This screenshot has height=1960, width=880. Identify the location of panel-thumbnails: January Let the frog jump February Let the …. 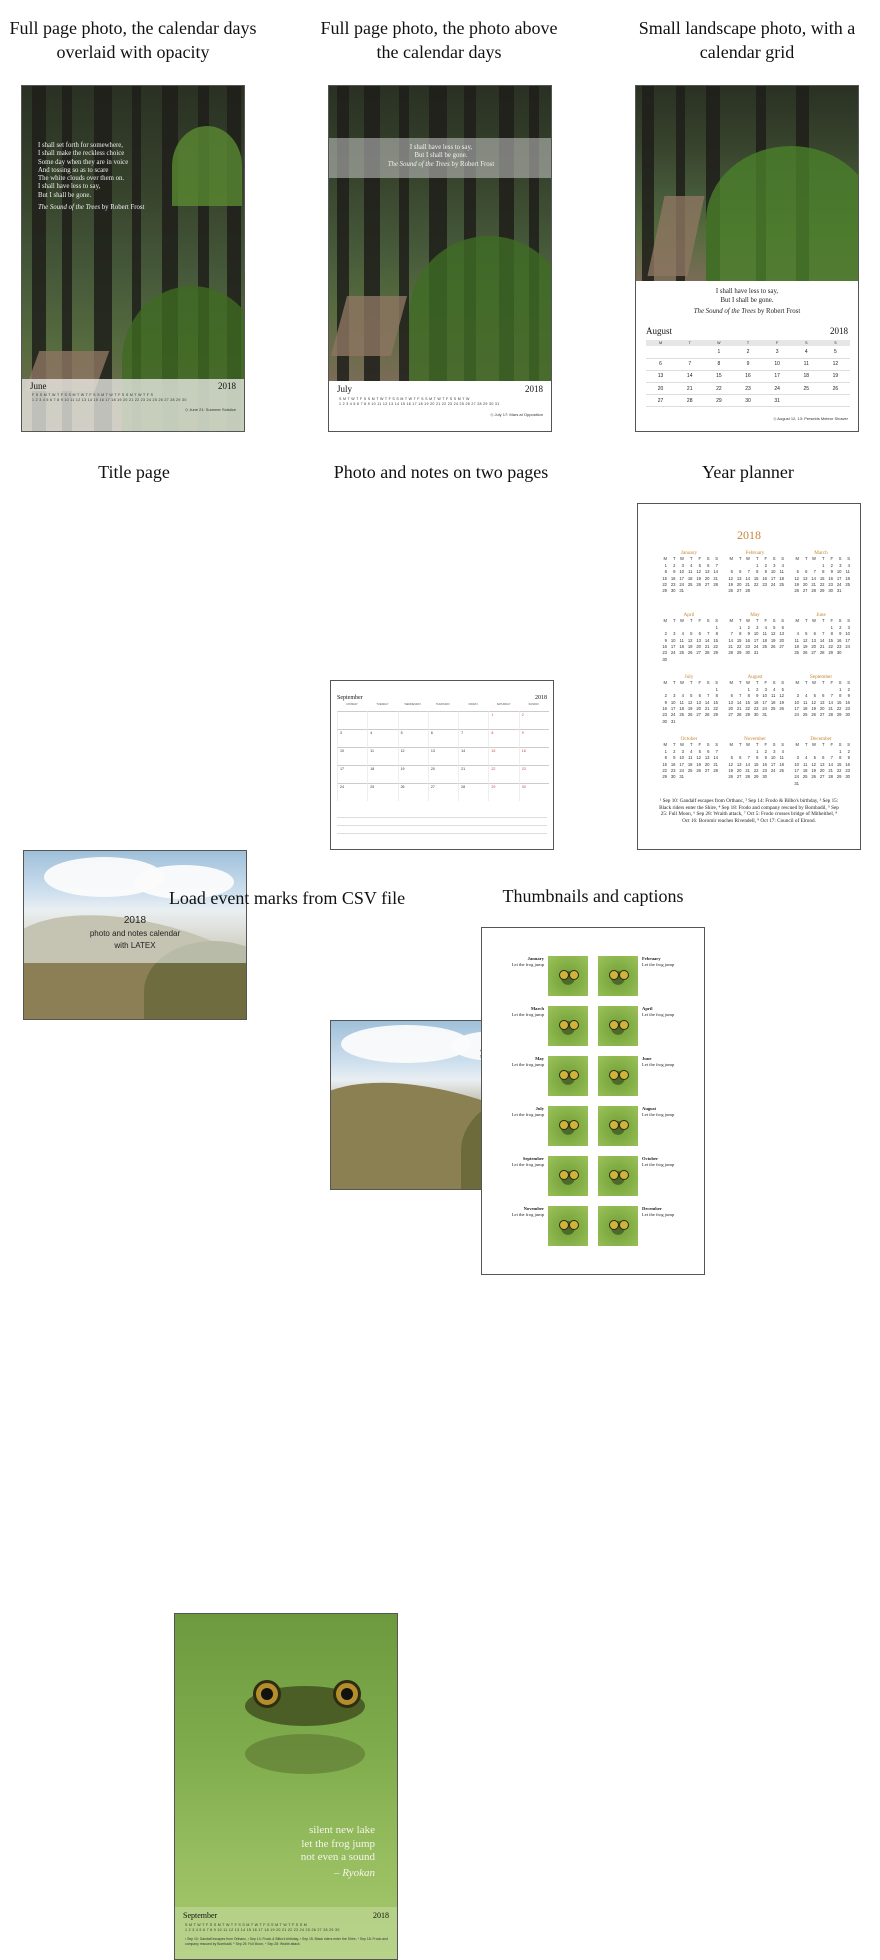
(593, 1101).